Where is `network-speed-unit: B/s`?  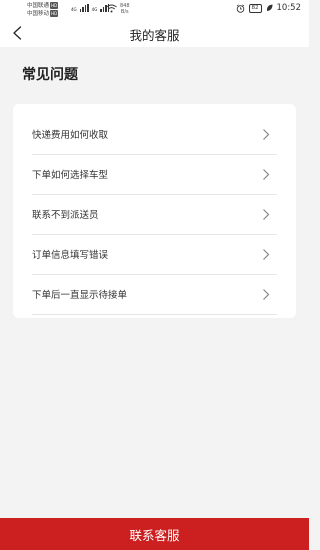
network-speed-unit: B/s is located at coordinates (124, 12).